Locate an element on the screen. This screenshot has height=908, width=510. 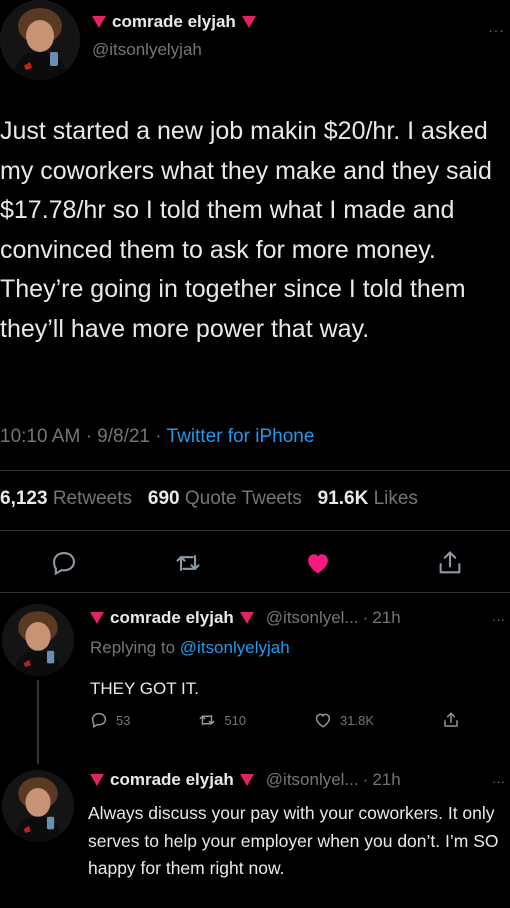
tweet-date: 9/8/21 is located at coordinates (123, 436).